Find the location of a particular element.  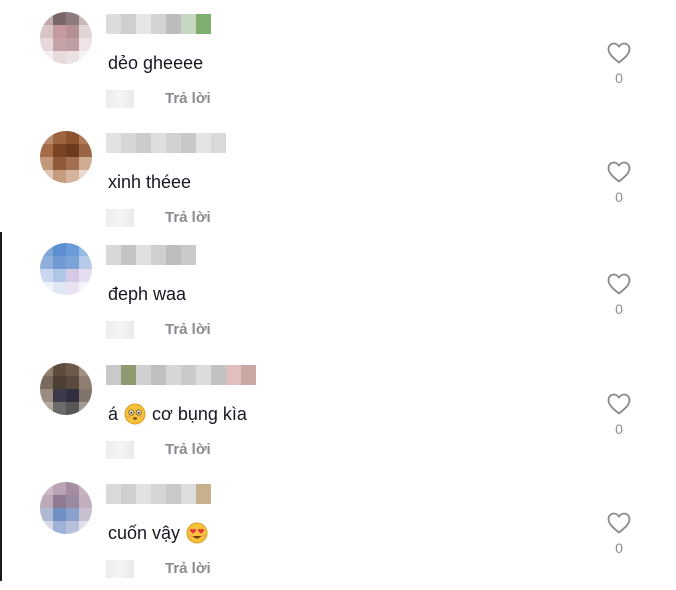

like-count: 0 is located at coordinates (619, 197).